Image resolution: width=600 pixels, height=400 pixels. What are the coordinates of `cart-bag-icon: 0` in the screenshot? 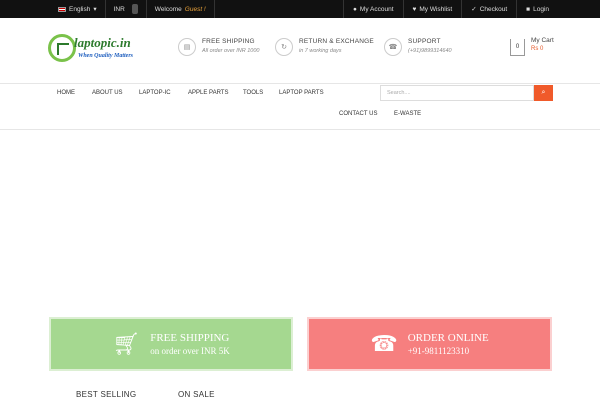 It's located at (517, 47).